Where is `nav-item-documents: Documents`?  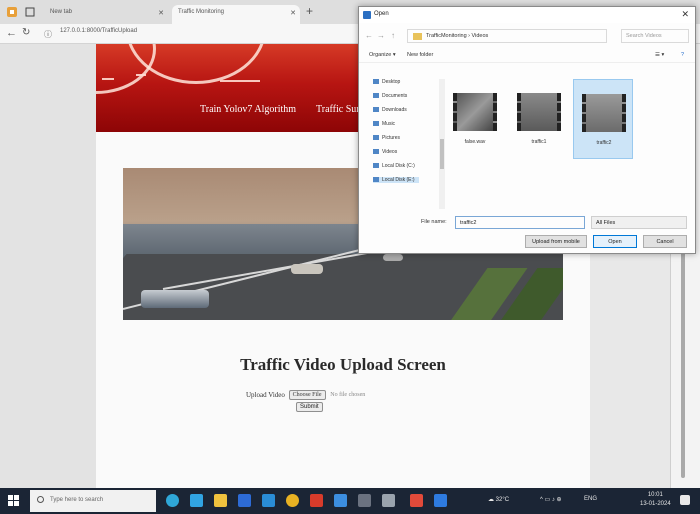 nav-item-documents: Documents is located at coordinates (390, 96).